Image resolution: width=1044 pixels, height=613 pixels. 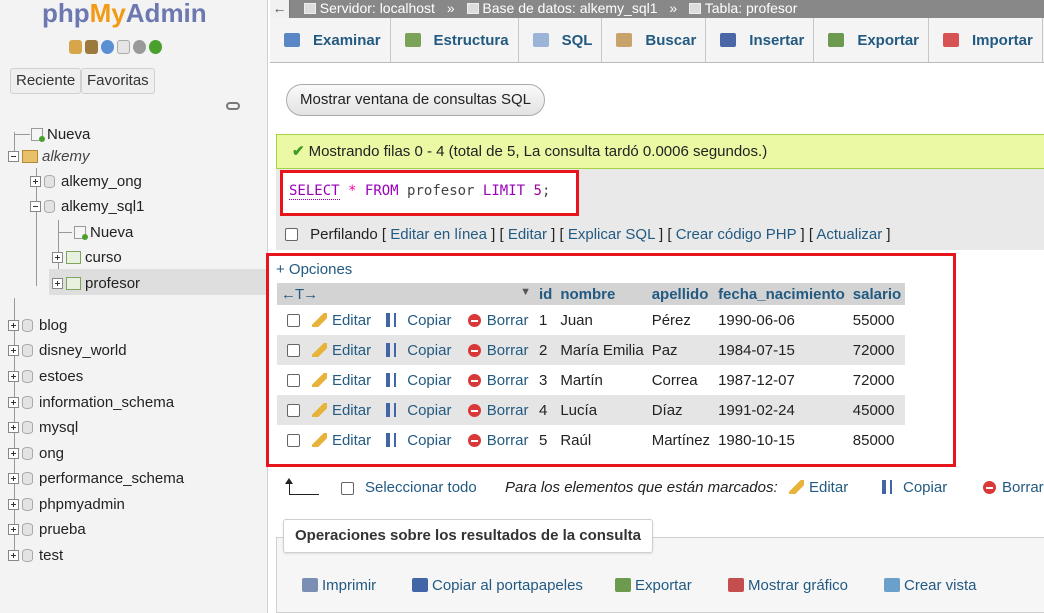 What do you see at coordinates (760, 40) in the screenshot?
I see `tab-insertar: Insertar` at bounding box center [760, 40].